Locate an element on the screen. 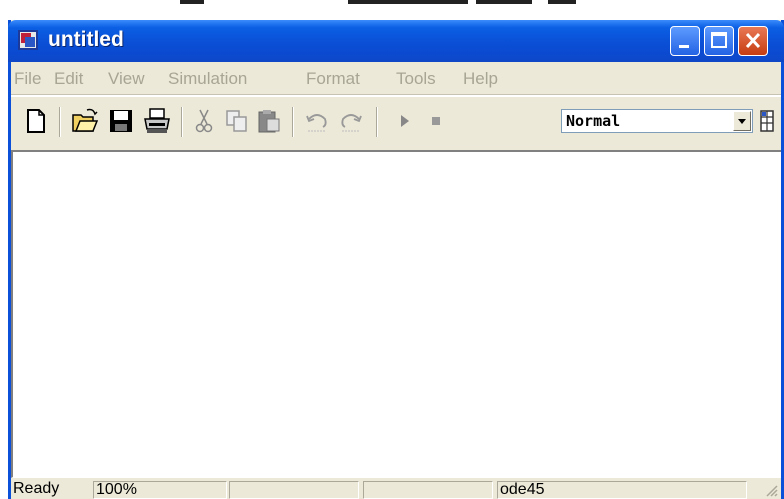  status-bar: Ready 100% ode45 is located at coordinates (396, 488).